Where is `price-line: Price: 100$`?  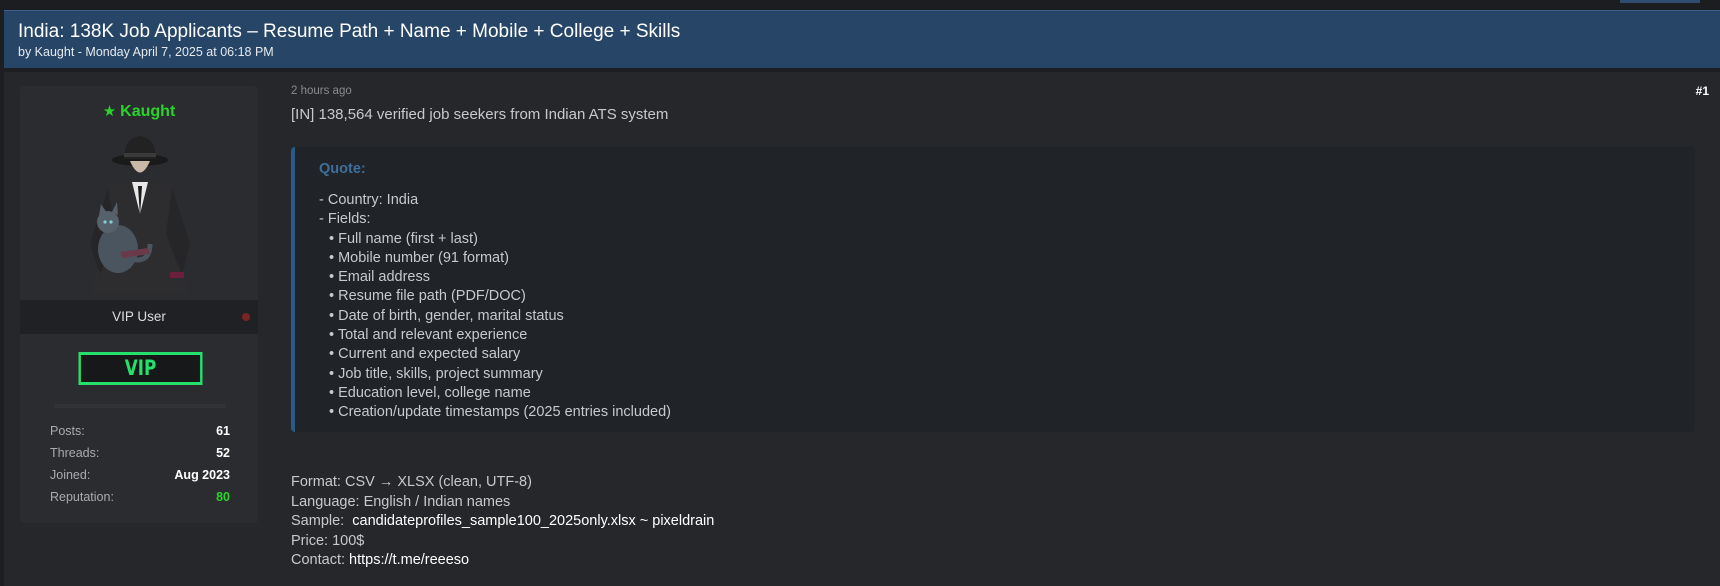
price-line: Price: 100$ is located at coordinates (328, 540).